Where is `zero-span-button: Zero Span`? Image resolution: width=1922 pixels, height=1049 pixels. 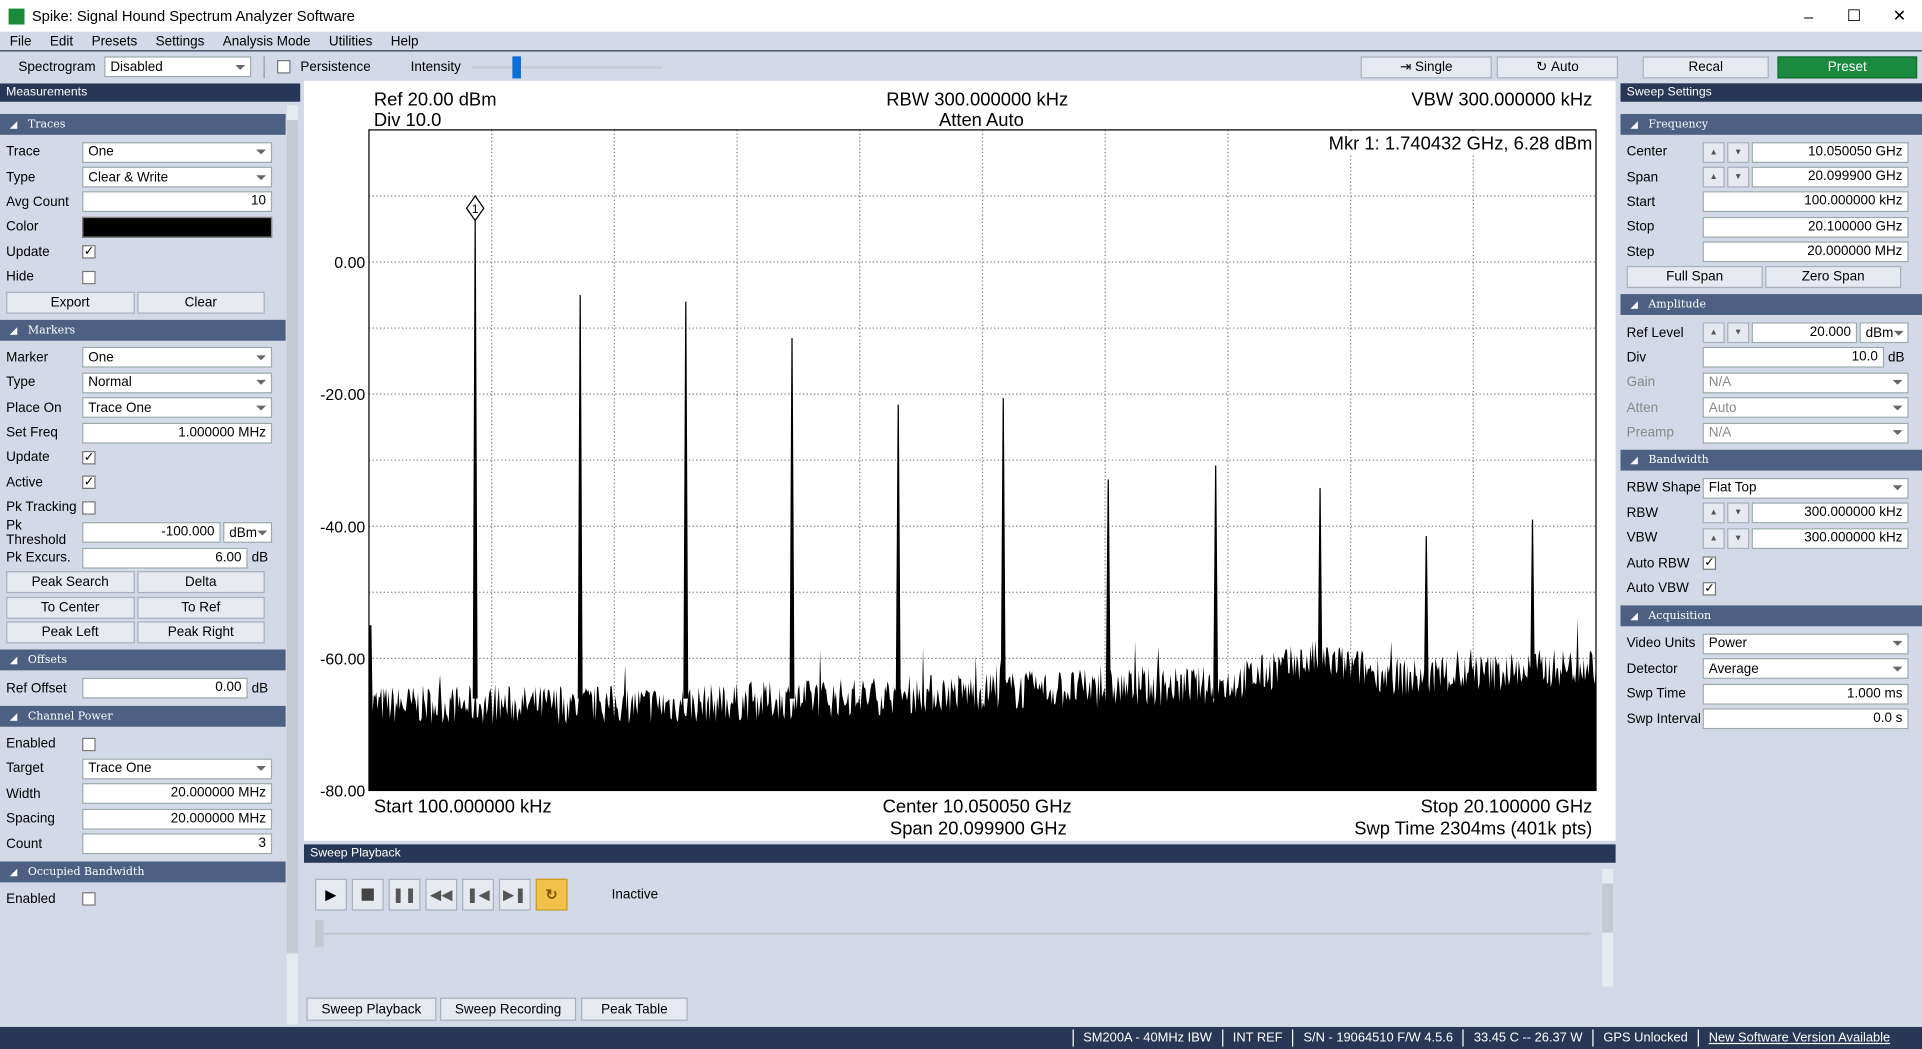 zero-span-button: Zero Span is located at coordinates (1833, 277).